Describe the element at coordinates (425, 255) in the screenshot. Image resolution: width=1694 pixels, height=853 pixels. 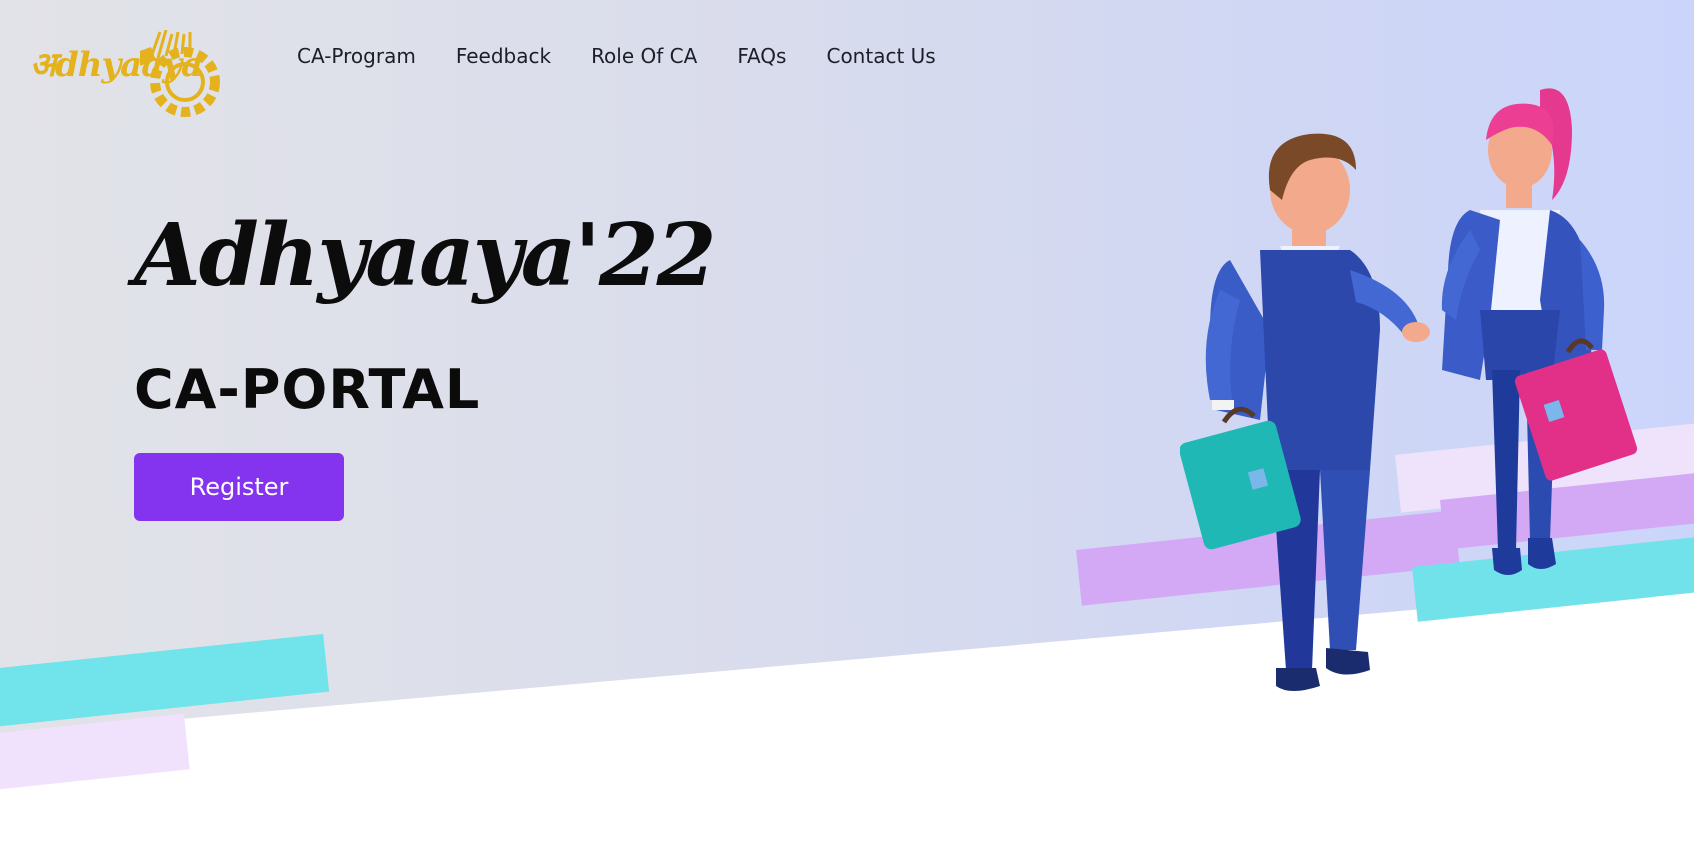
I see `hero-title: Adhyaaya'22` at that location.